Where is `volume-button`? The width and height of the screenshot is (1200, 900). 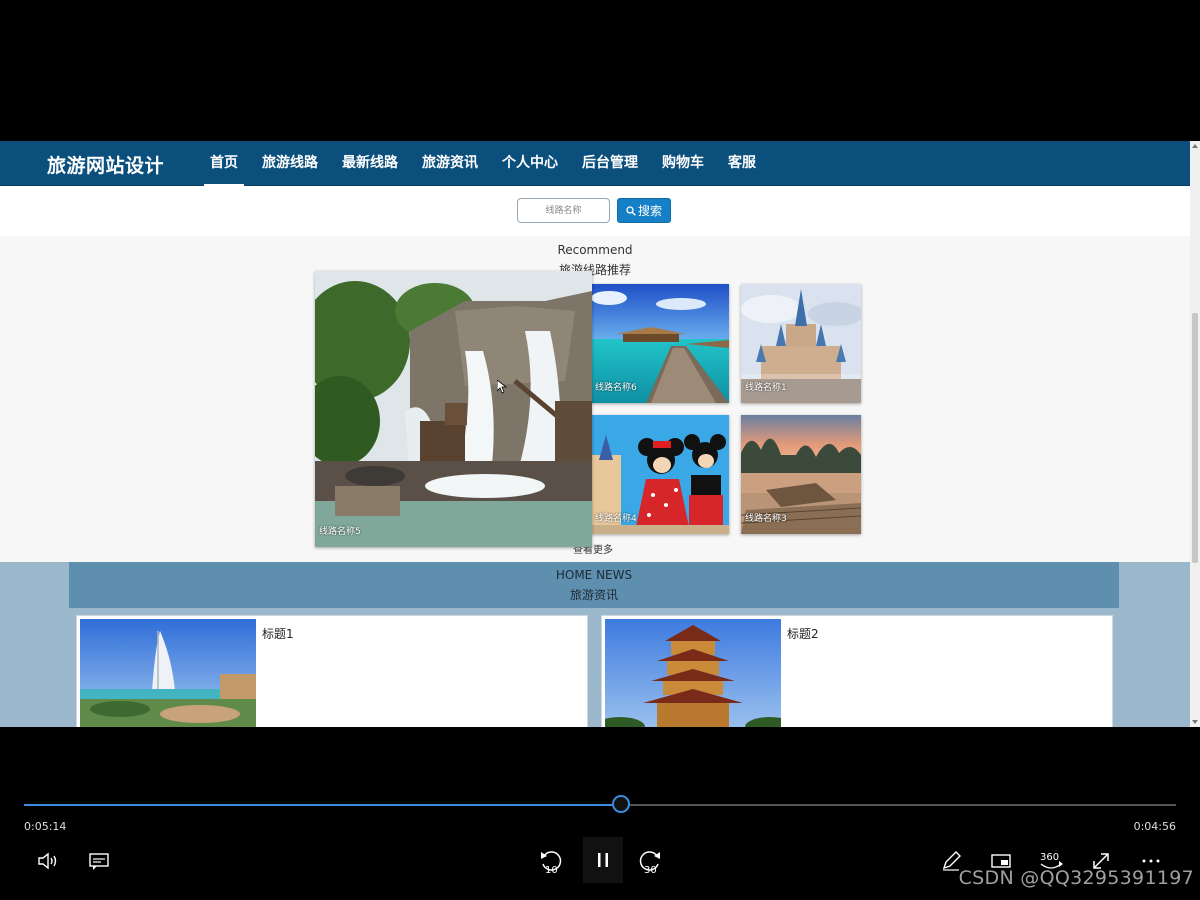
volume-button is located at coordinates (49, 861).